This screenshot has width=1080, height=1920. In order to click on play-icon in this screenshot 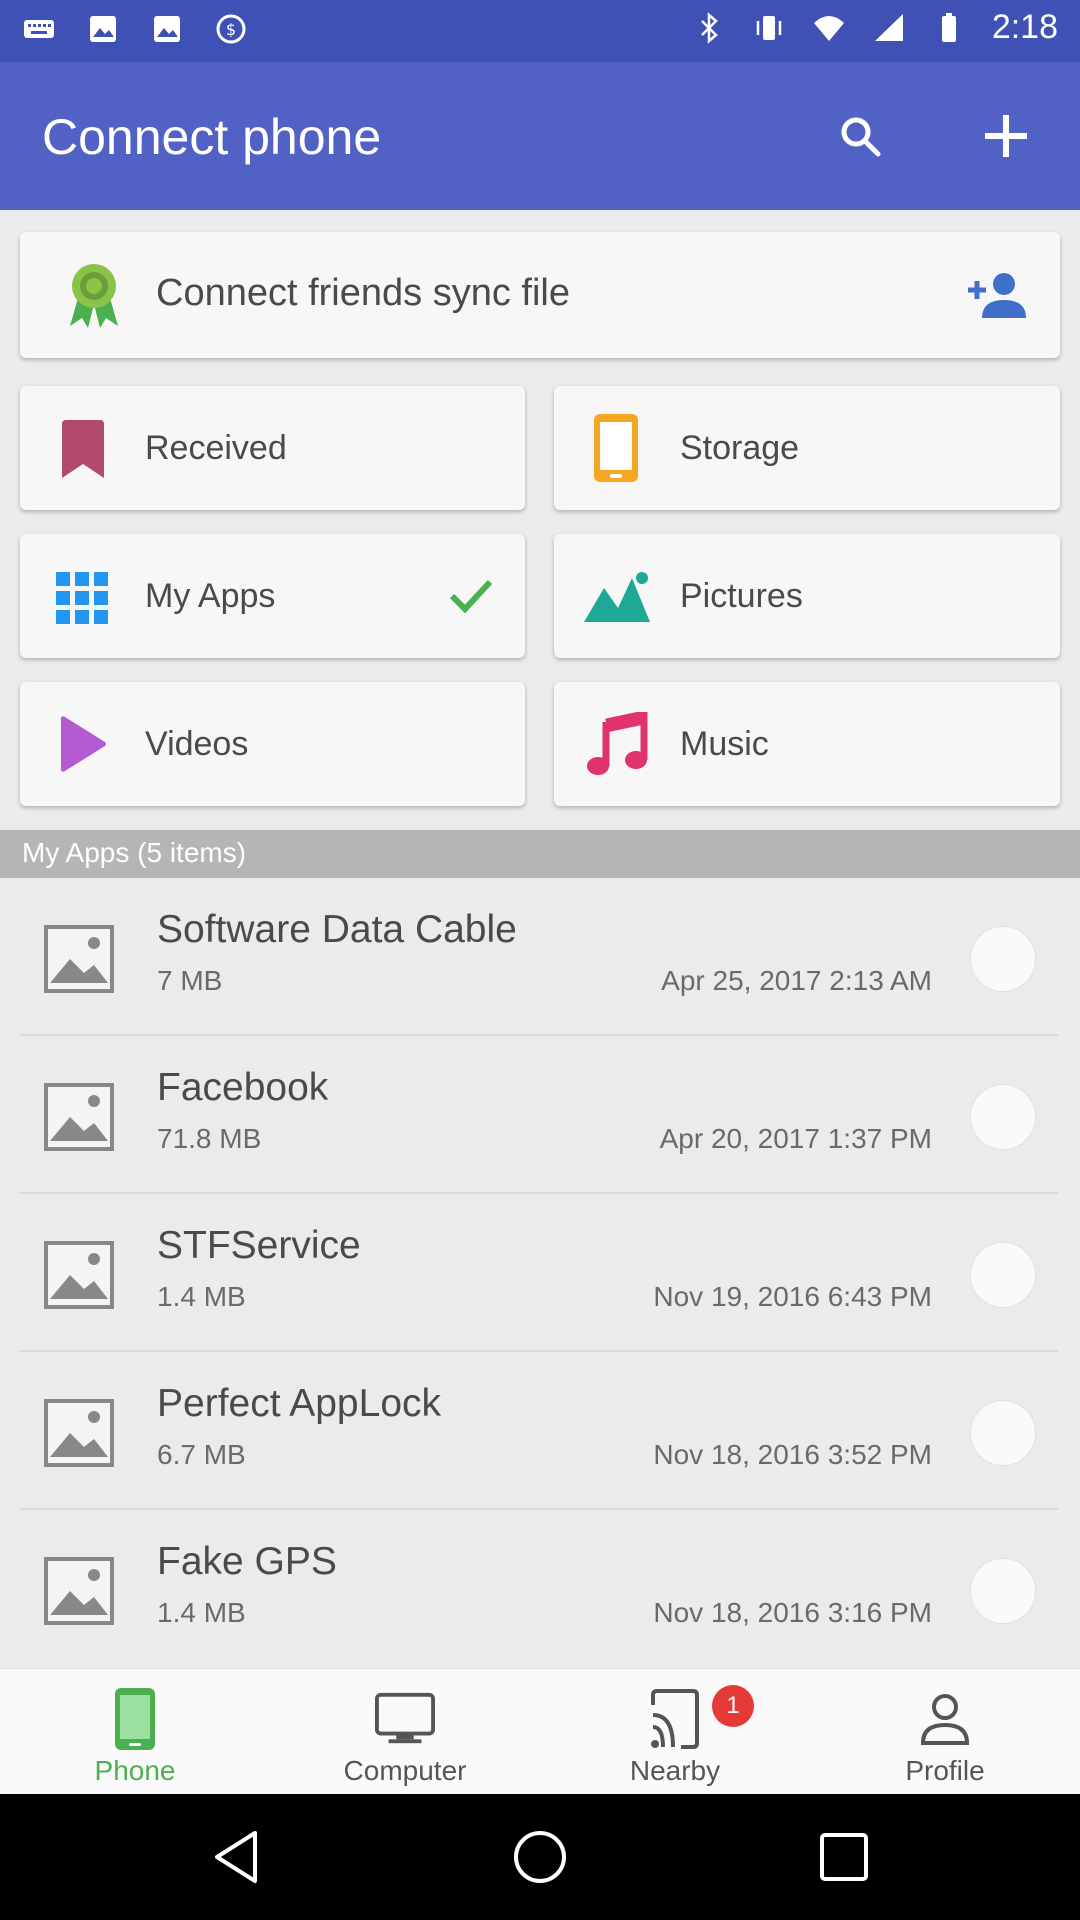, I will do `click(83, 744)`.